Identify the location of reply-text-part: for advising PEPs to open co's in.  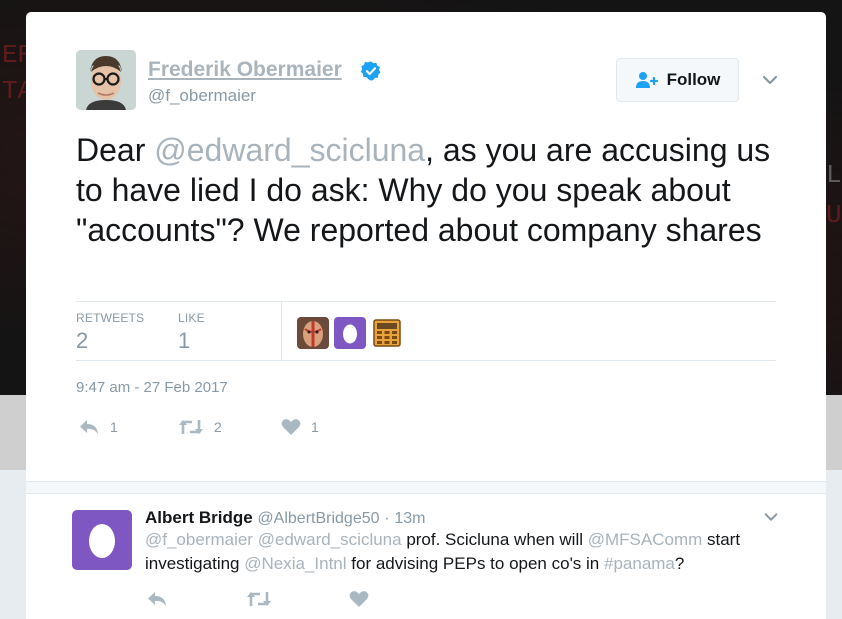
(475, 563).